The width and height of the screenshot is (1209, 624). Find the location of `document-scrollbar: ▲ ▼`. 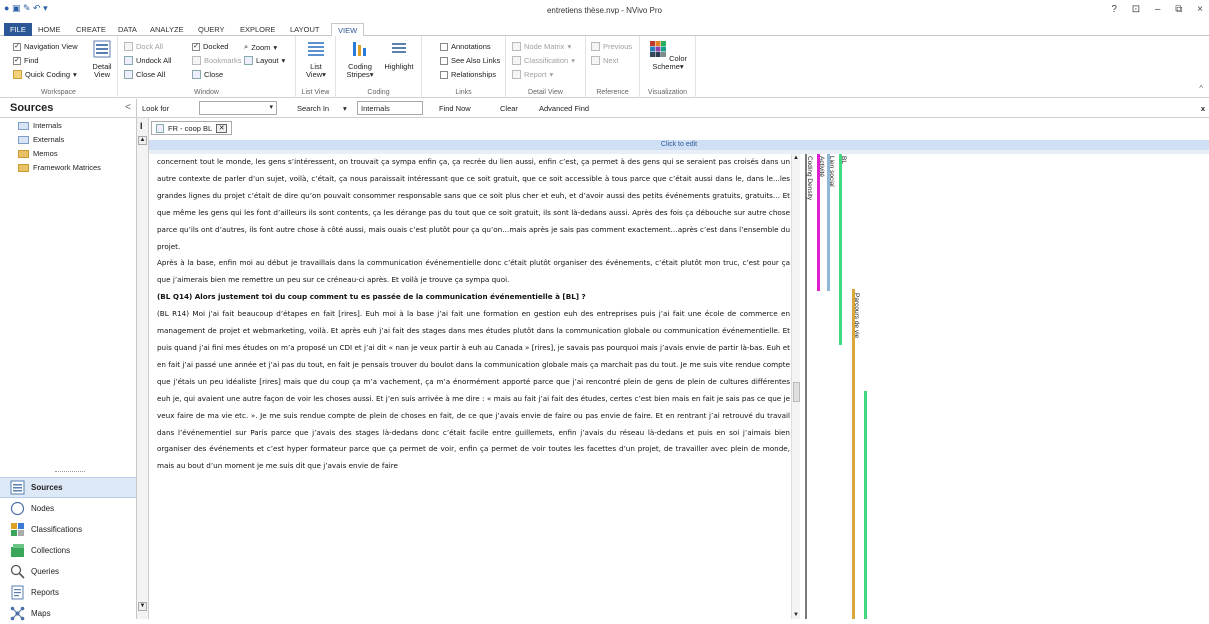

document-scrollbar: ▲ ▼ is located at coordinates (795, 386).